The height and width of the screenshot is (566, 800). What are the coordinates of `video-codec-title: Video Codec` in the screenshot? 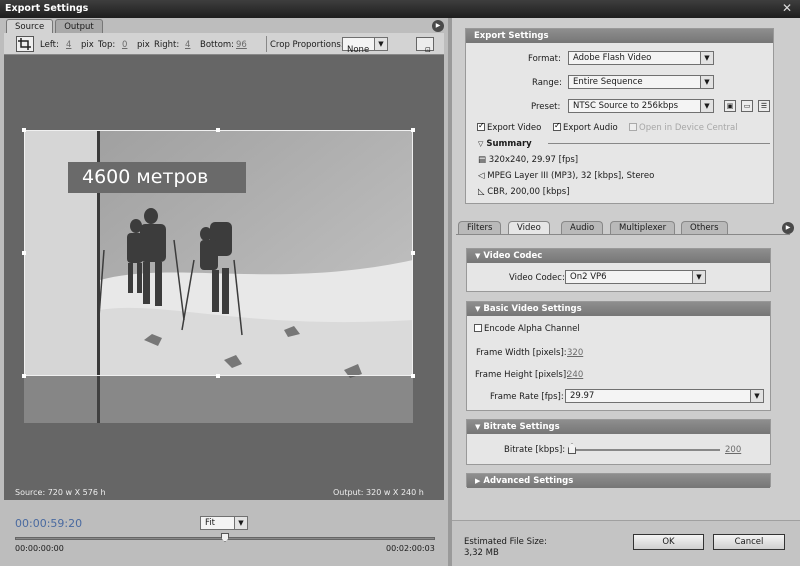 It's located at (513, 256).